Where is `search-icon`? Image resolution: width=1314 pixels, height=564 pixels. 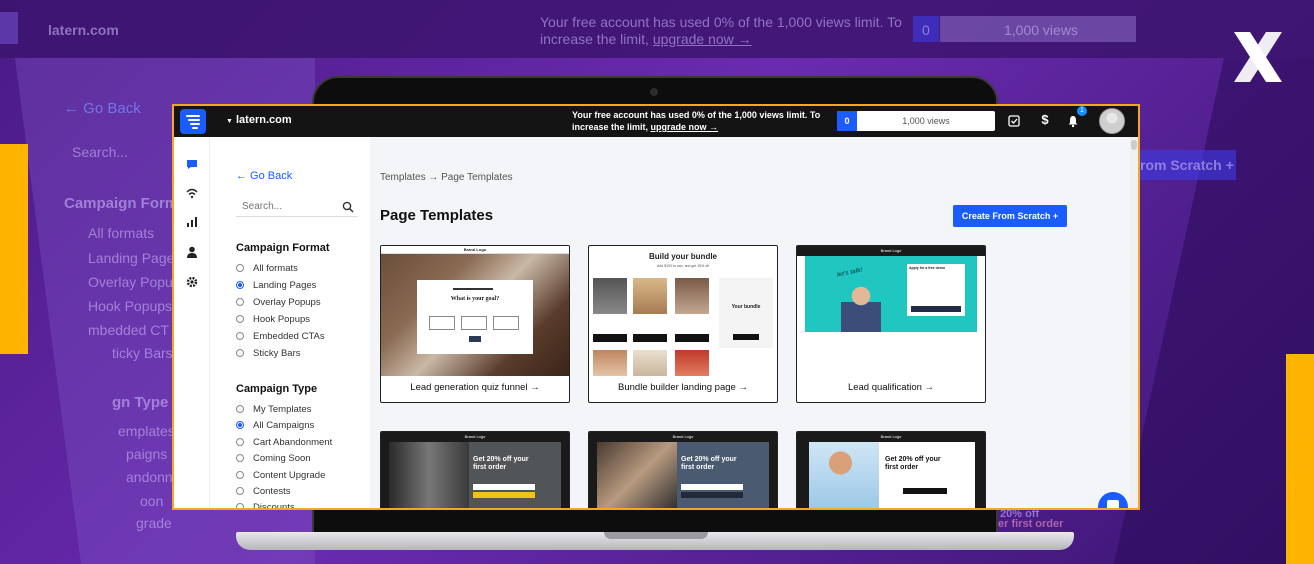
search-icon is located at coordinates (348, 207).